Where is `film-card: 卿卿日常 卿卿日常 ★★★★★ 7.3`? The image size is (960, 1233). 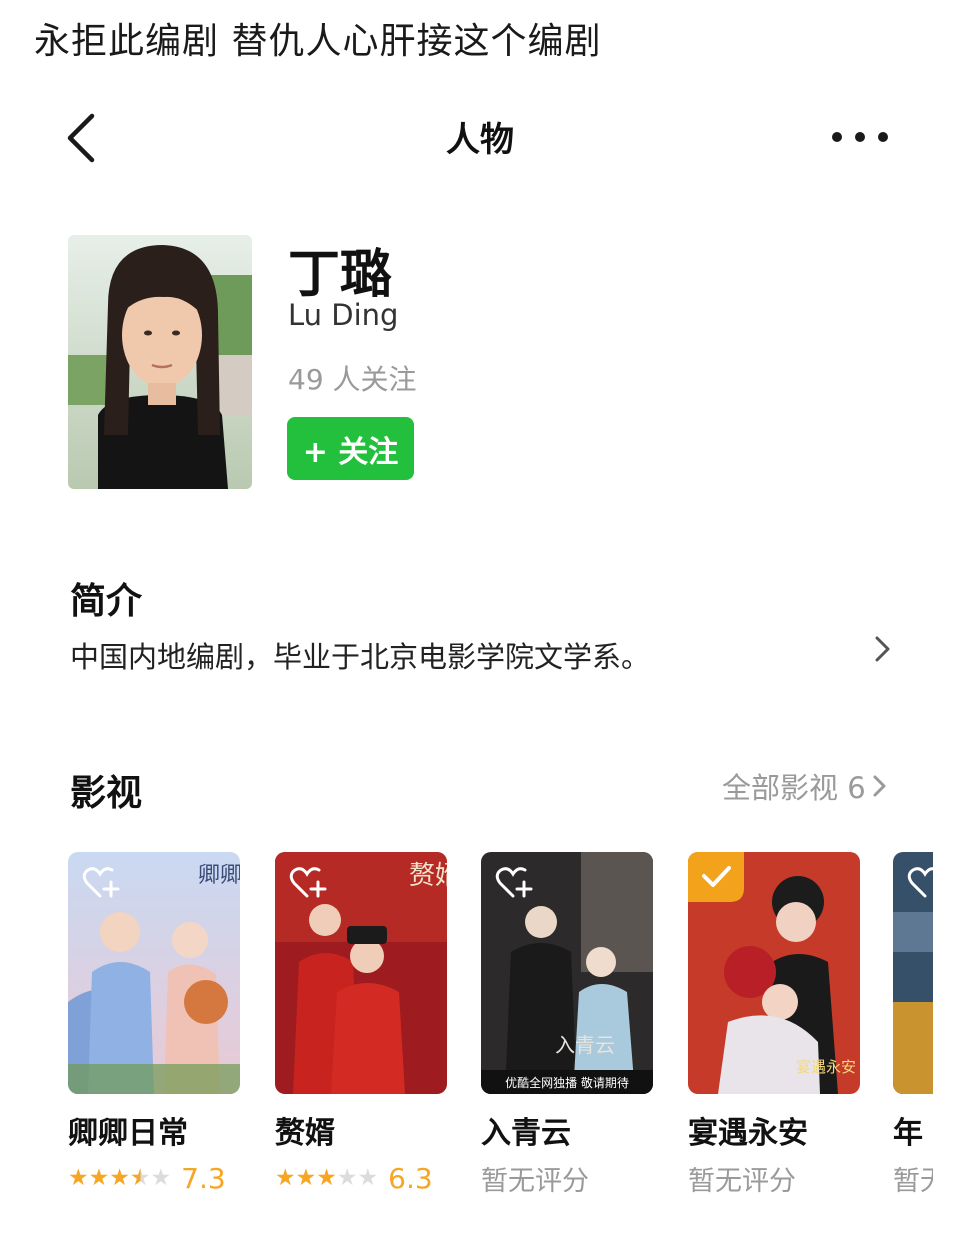 film-card: 卿卿日常 卿卿日常 ★★★★★ 7.3 is located at coordinates (154, 1023).